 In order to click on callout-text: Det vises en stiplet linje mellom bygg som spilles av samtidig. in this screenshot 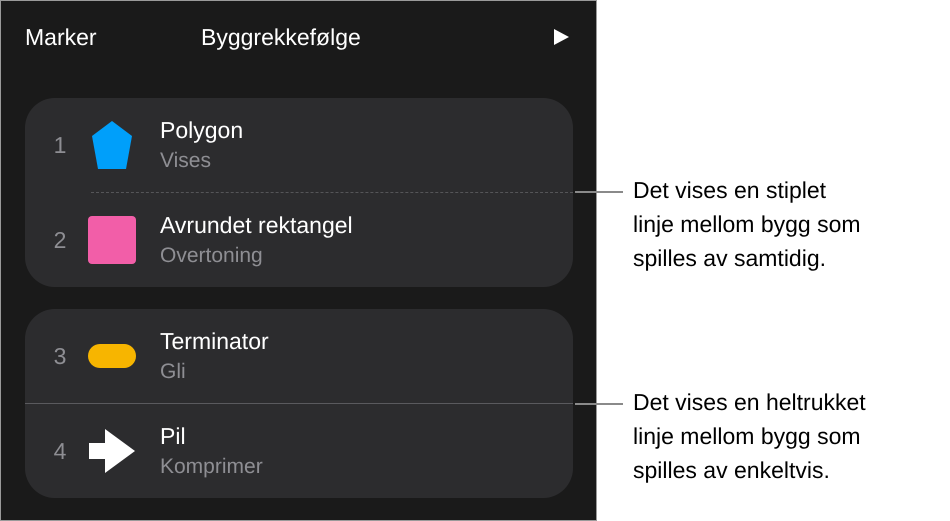, I will do `click(747, 224)`.